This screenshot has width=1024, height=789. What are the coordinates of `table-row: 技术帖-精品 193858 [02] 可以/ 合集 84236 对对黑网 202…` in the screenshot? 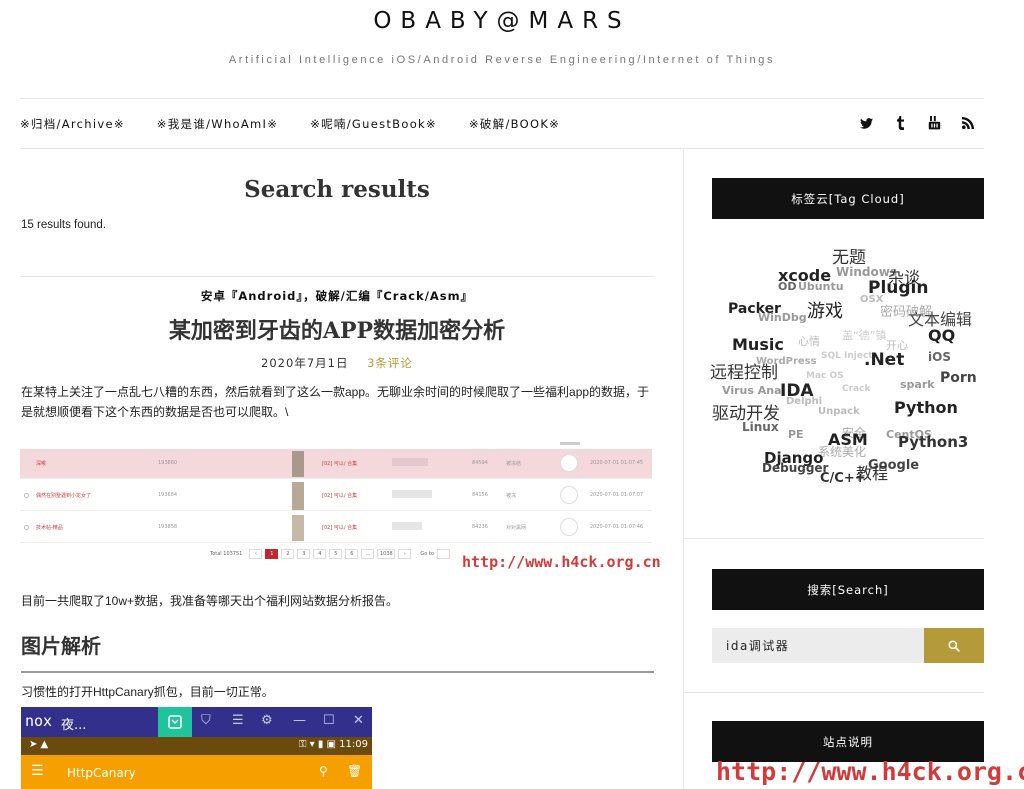 It's located at (336, 528).